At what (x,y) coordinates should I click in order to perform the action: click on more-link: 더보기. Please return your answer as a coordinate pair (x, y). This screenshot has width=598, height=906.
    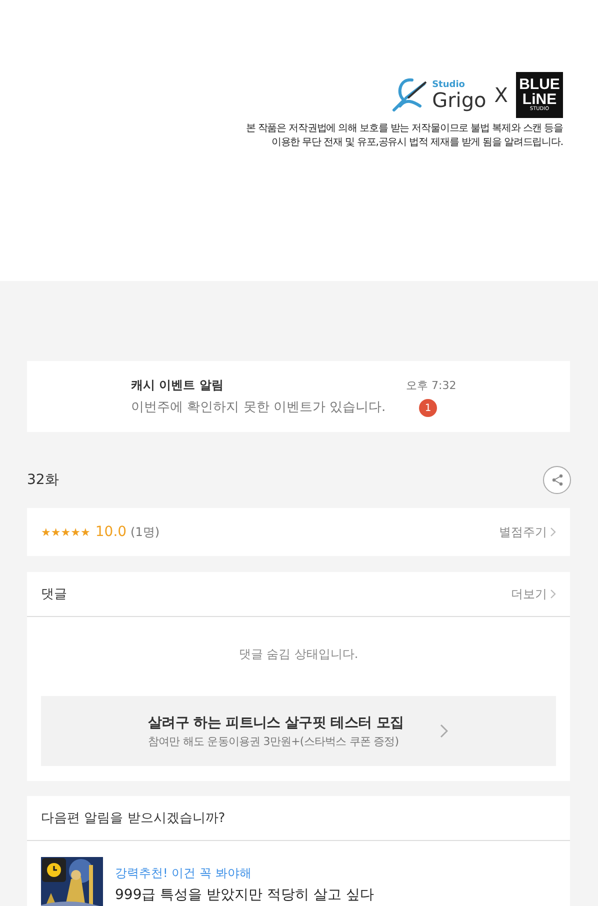
    Looking at the image, I should click on (533, 594).